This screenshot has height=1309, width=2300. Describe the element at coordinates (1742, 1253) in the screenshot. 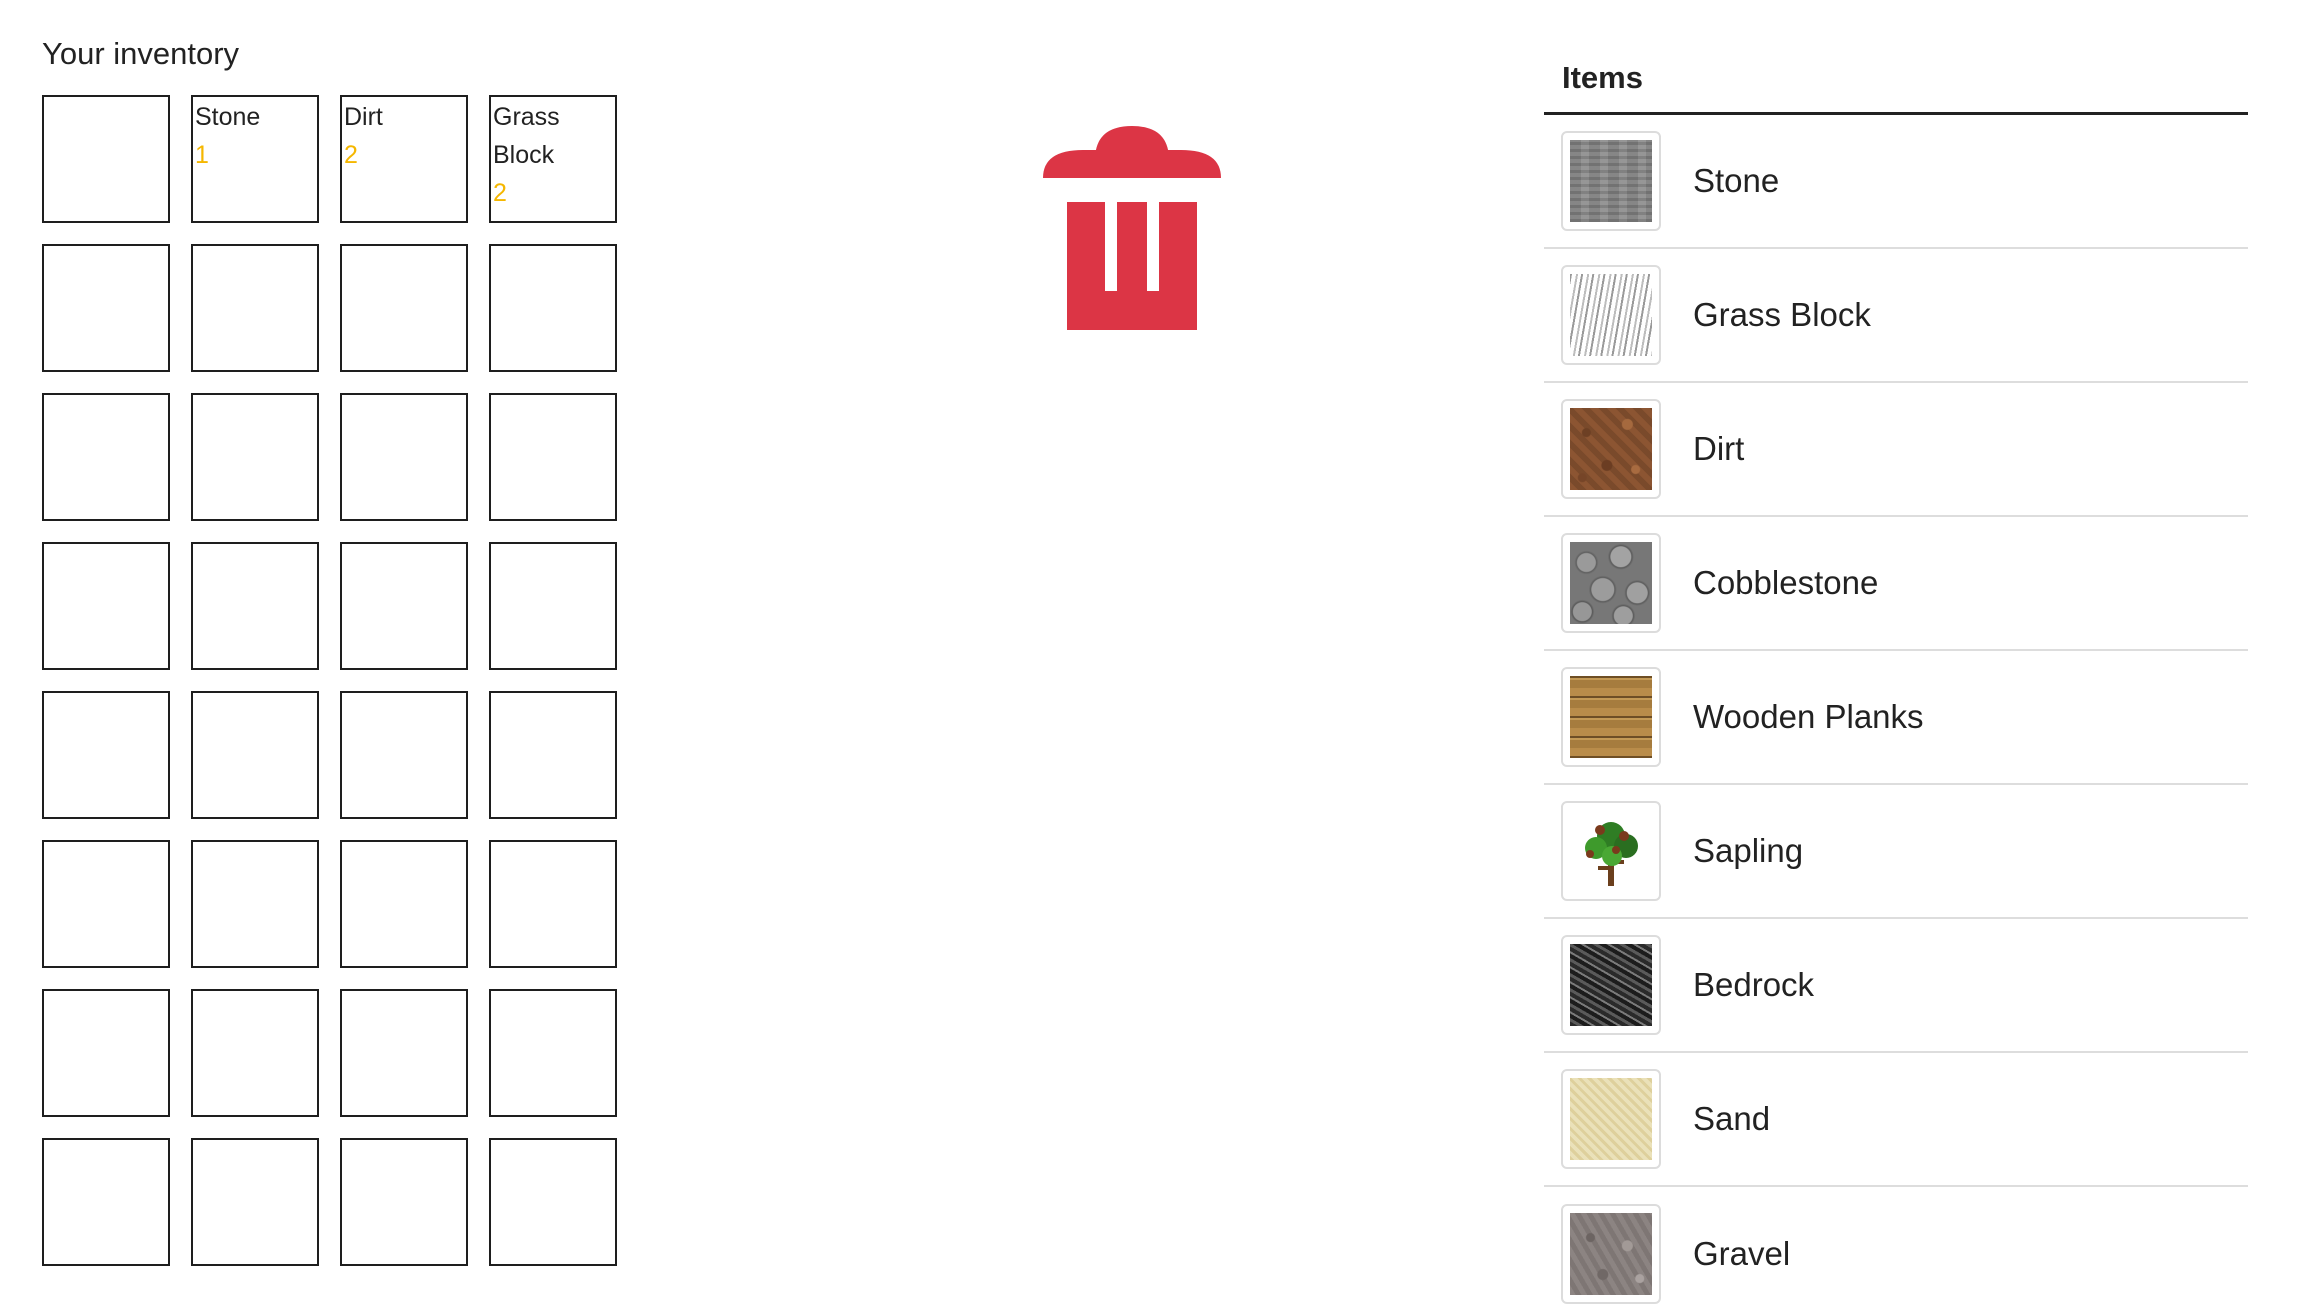

I see `item-label: Gravel` at that location.